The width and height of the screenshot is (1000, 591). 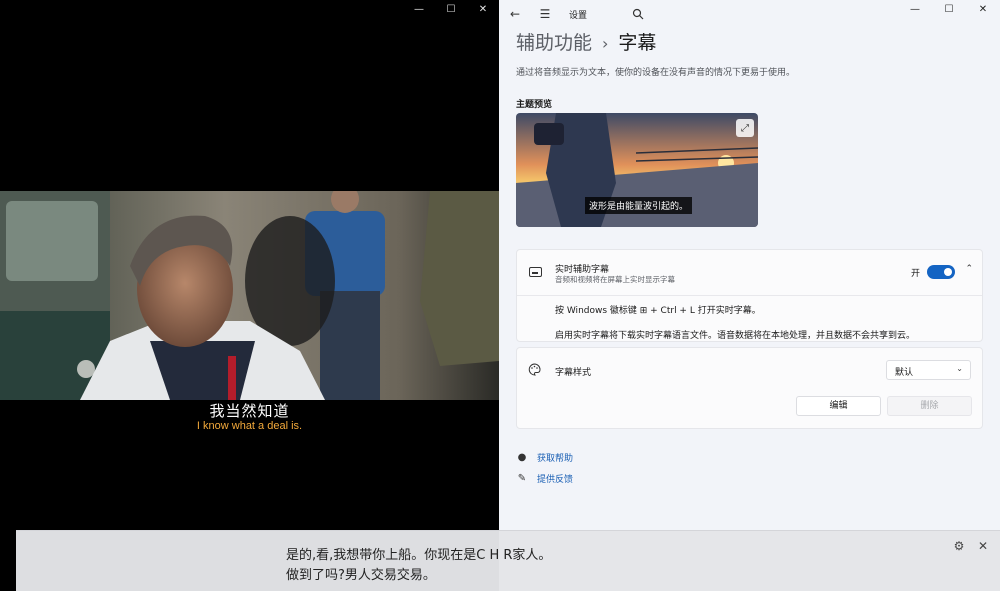 I want to click on breadcrumb: 辅助功能 › 字幕, so click(x=586, y=41).